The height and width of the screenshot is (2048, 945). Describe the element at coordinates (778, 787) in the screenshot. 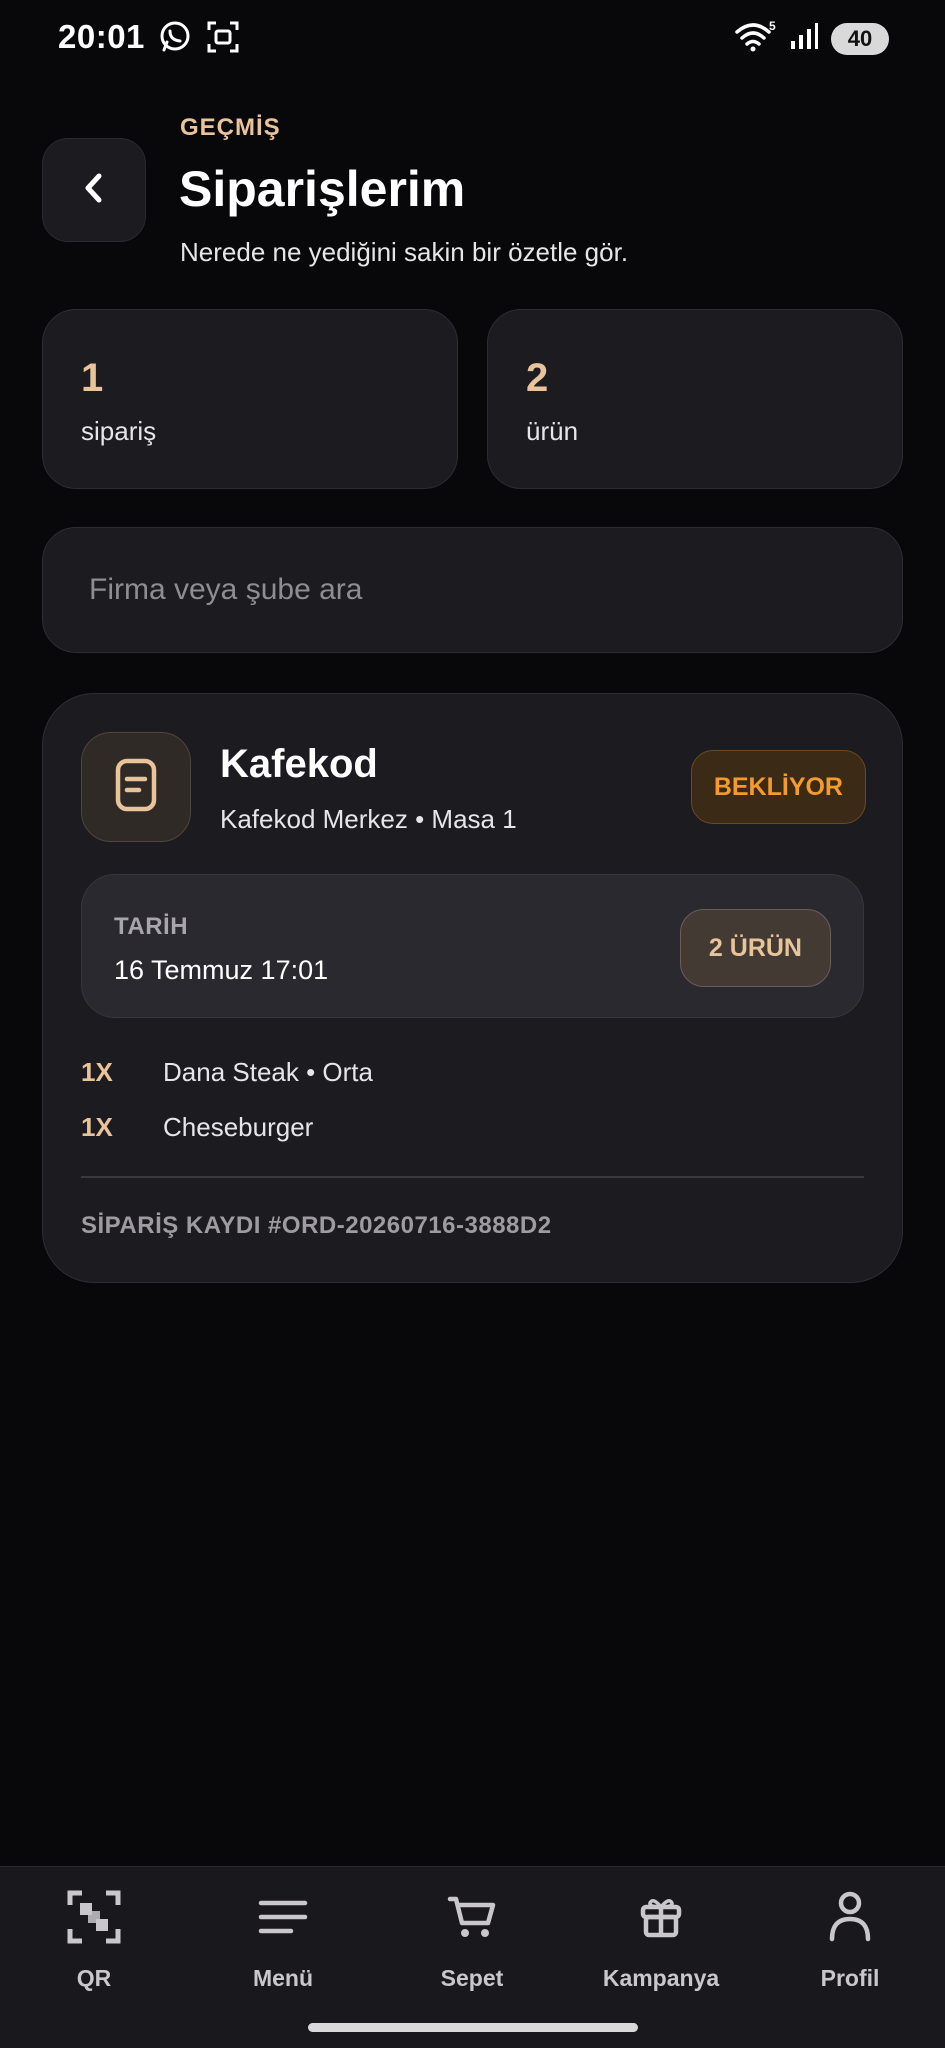

I see `status-badge: BEKLİYOR` at that location.